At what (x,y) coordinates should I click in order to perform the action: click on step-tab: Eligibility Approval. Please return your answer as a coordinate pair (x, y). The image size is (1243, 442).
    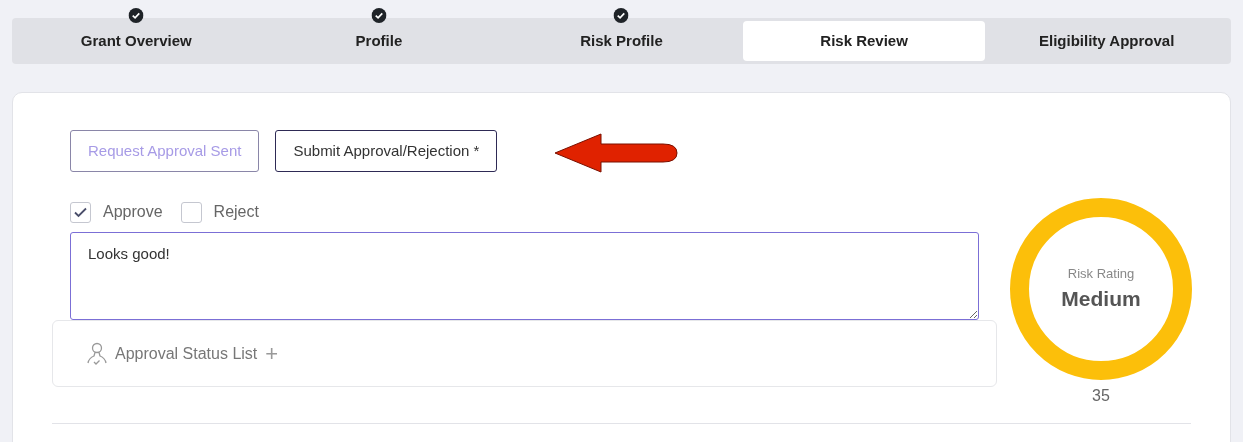
    Looking at the image, I should click on (1106, 41).